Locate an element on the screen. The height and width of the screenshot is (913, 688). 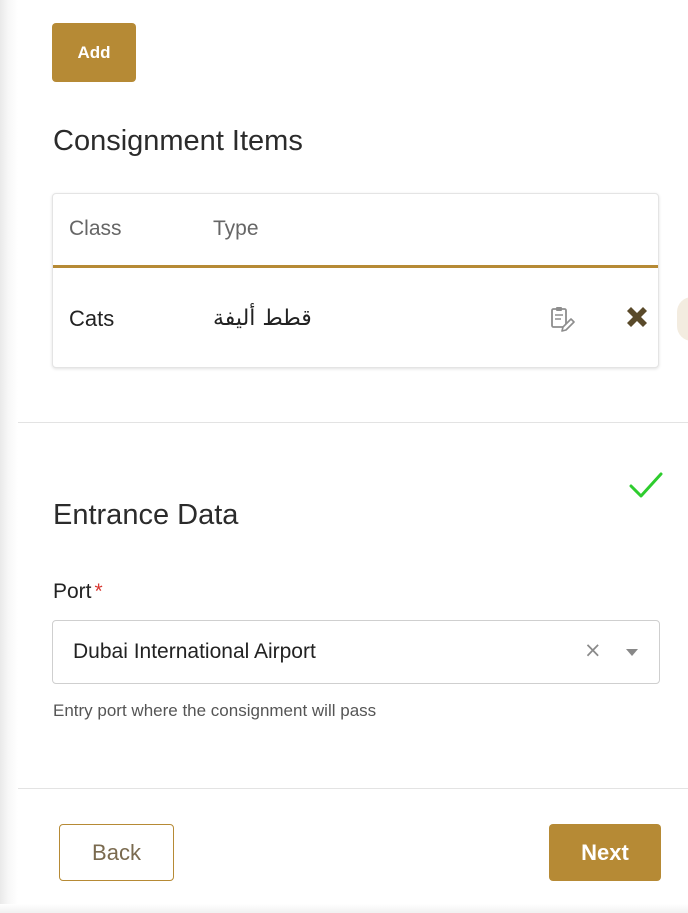
page-bottom-shadow is located at coordinates (344, 908).